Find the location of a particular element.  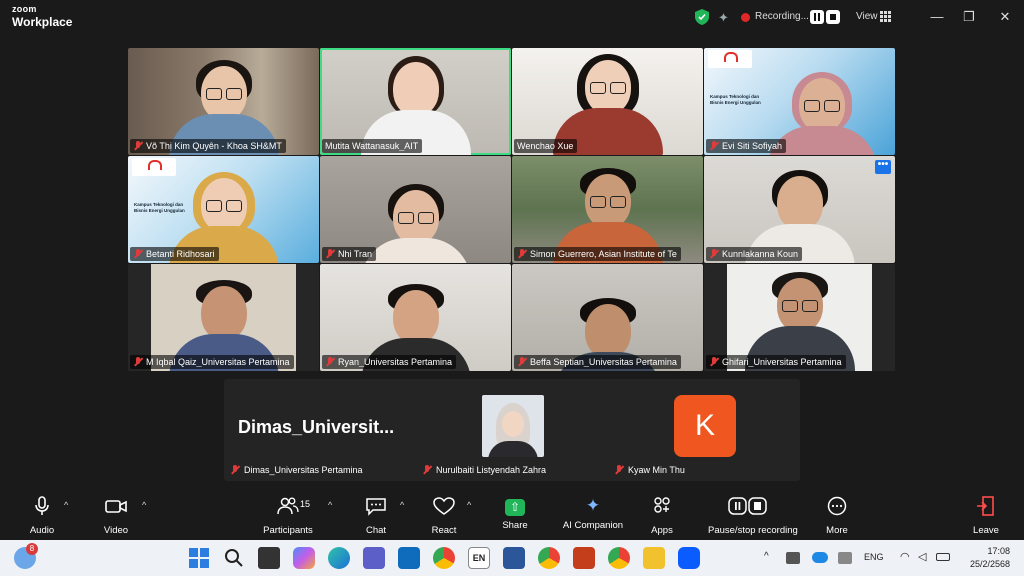

tile-more-options-button: ••• is located at coordinates (883, 167).